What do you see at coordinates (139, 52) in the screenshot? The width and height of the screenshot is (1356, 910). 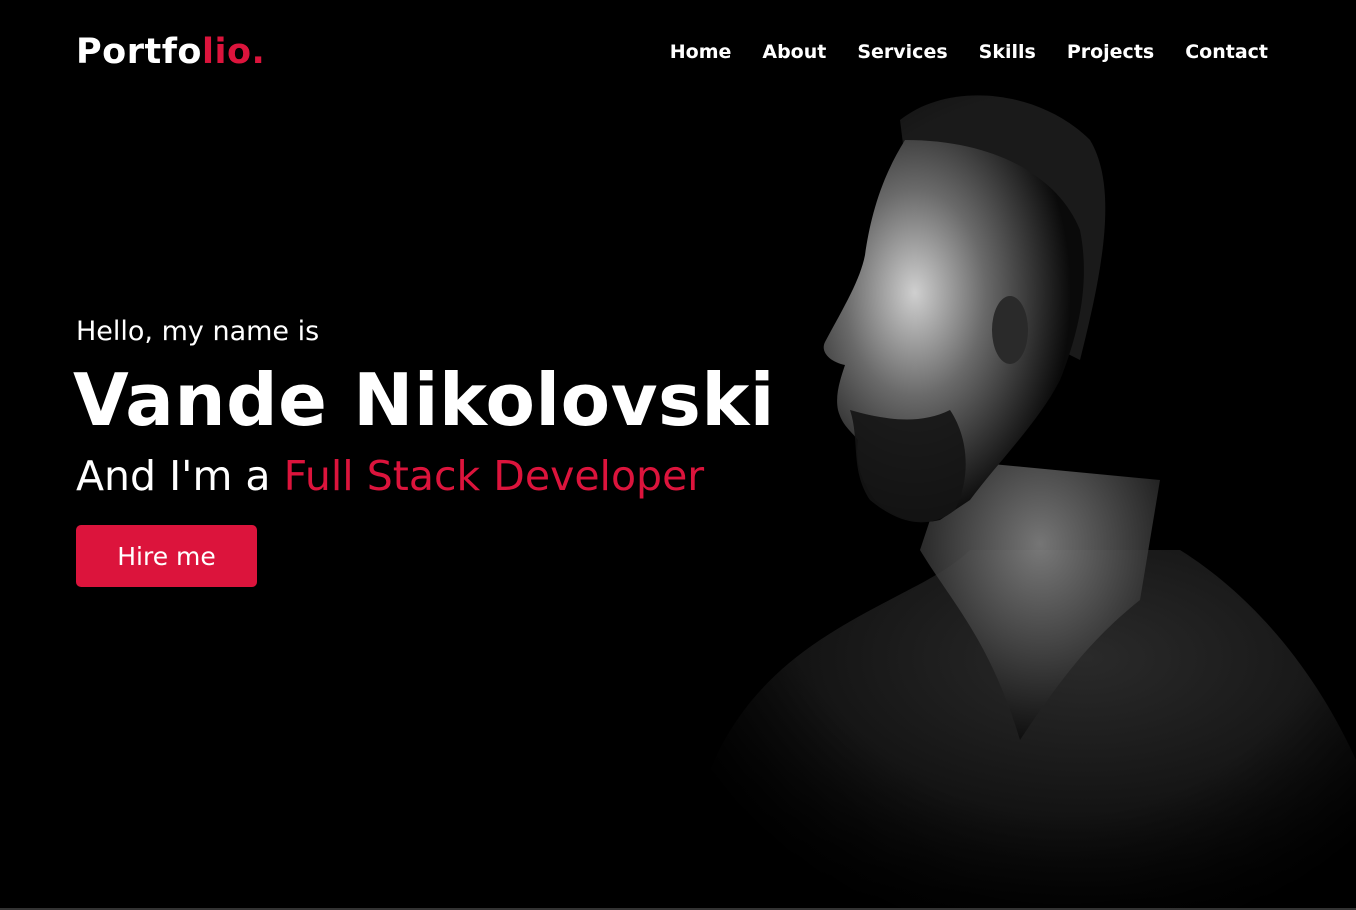 I see `logo-text: Portfo` at bounding box center [139, 52].